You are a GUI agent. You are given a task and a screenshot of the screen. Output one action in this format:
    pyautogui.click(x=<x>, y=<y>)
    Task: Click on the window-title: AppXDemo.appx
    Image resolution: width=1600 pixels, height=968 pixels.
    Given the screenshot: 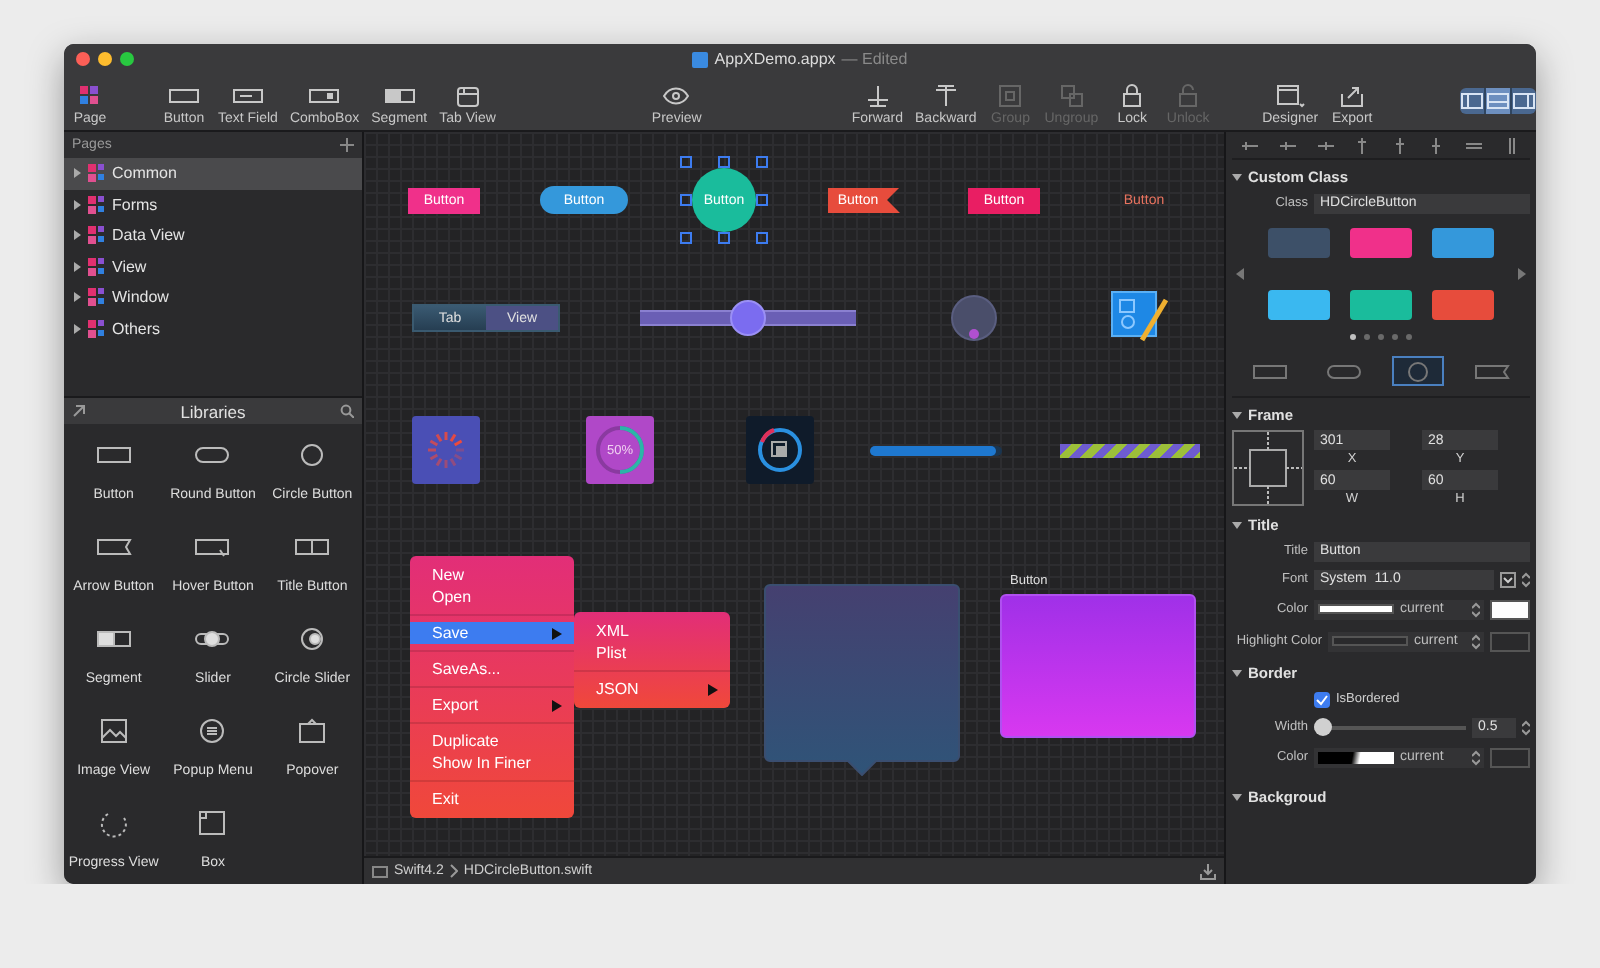 What is the action you would take?
    pyautogui.click(x=775, y=59)
    